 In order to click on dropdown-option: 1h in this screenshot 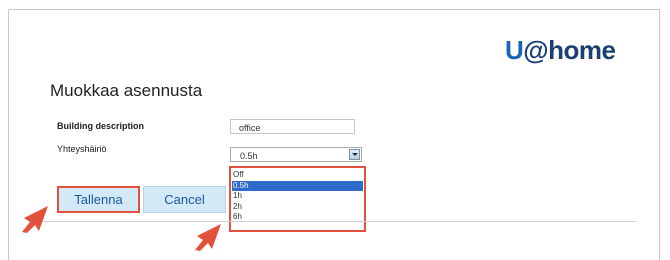, I will do `click(297, 196)`.